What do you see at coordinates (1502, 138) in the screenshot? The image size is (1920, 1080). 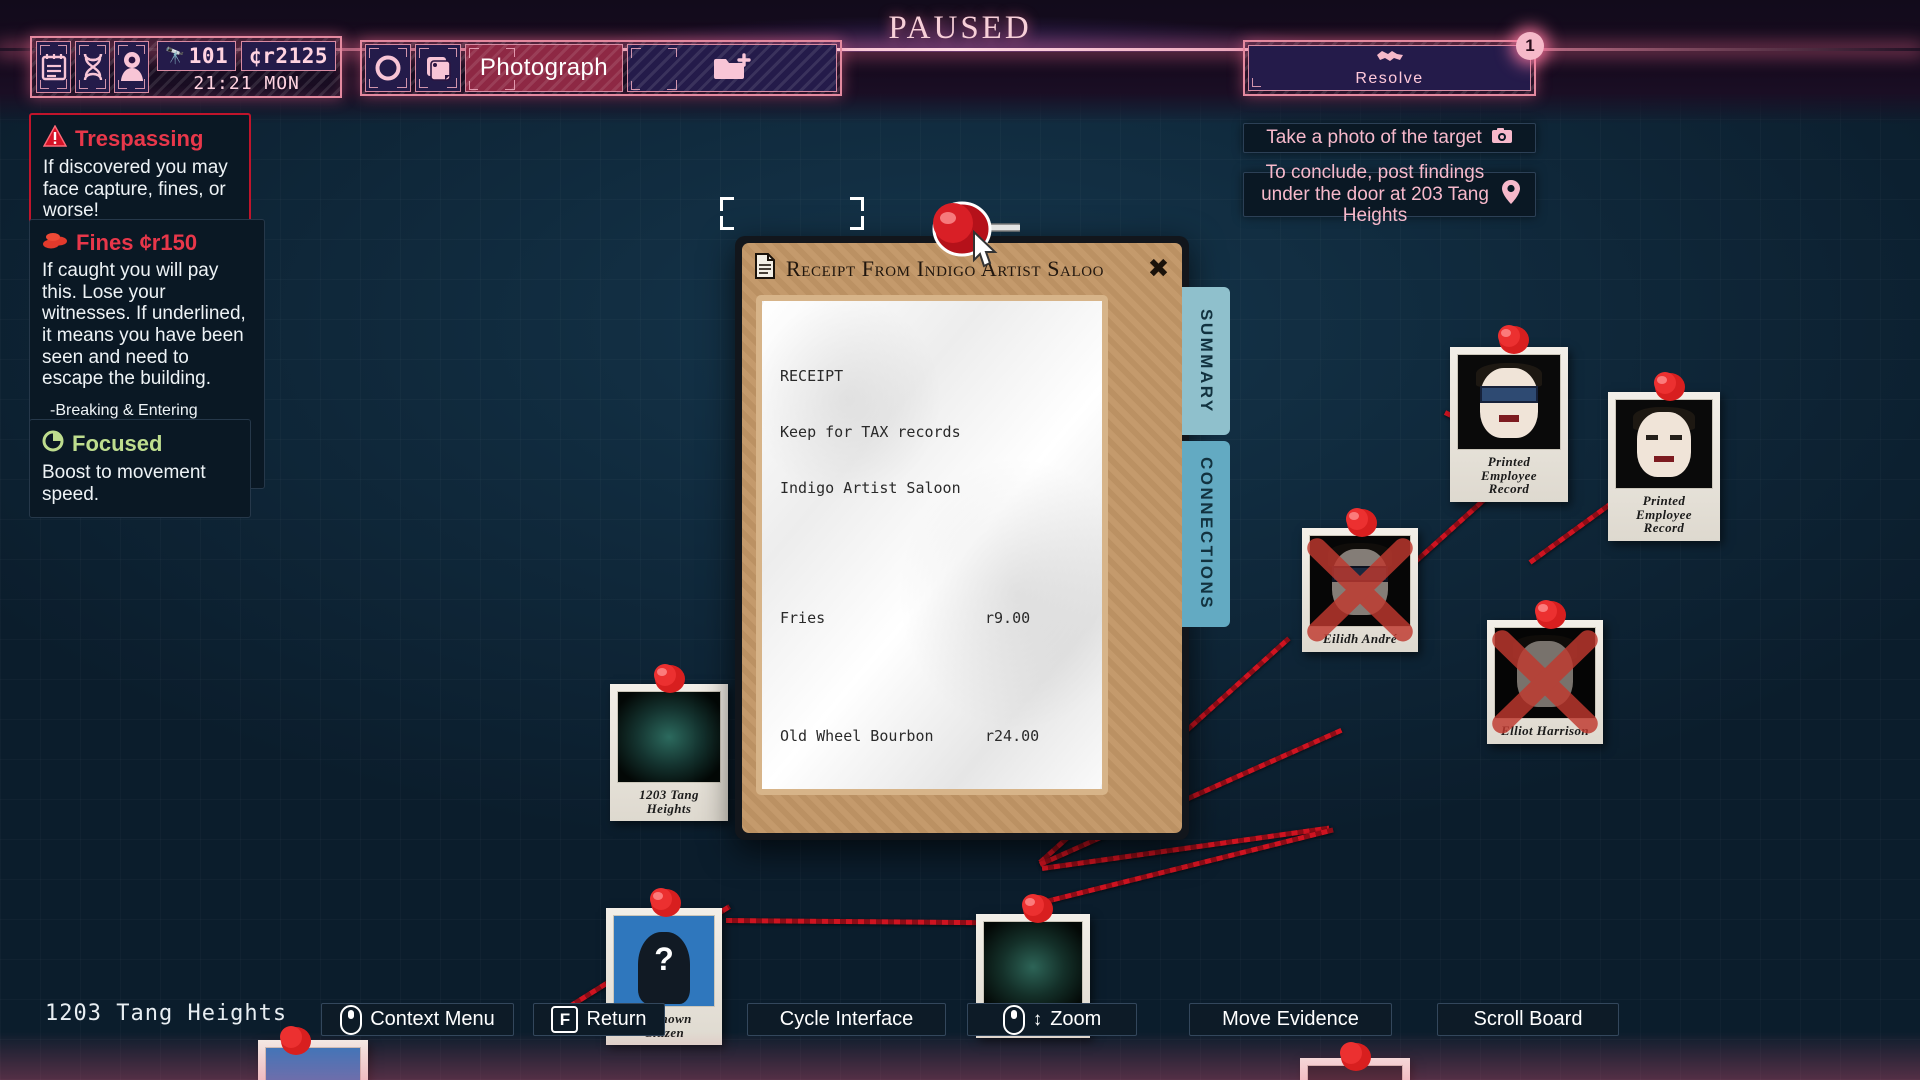 I see `camera-icon` at bounding box center [1502, 138].